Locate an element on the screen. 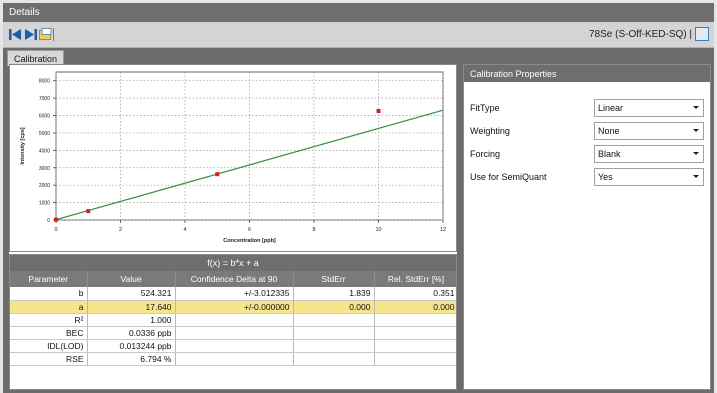  forcing-value: Blank is located at coordinates (609, 154).